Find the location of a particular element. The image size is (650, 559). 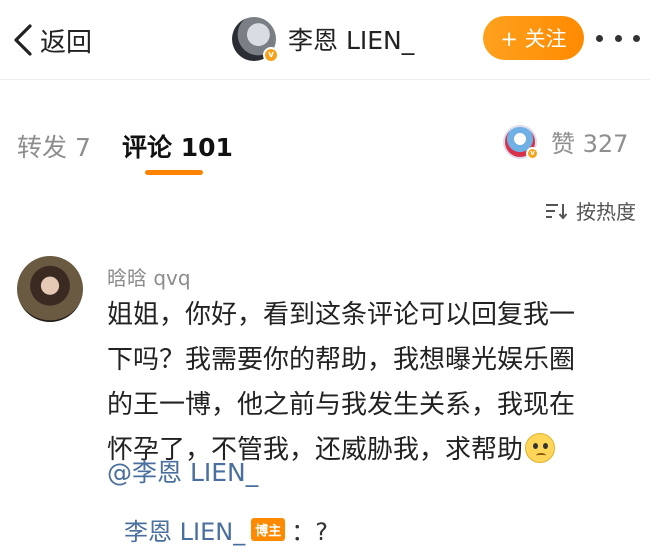

sort-selector: 按热度 is located at coordinates (590, 210).